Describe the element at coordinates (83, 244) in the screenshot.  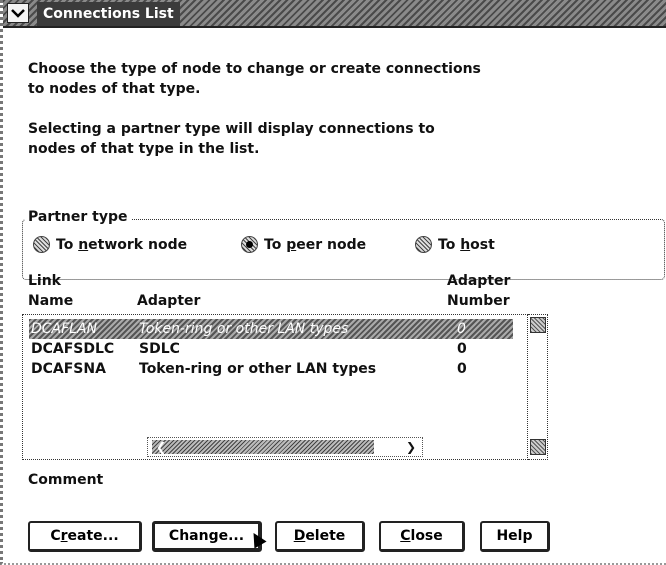
I see `mnemonic: n` at that location.